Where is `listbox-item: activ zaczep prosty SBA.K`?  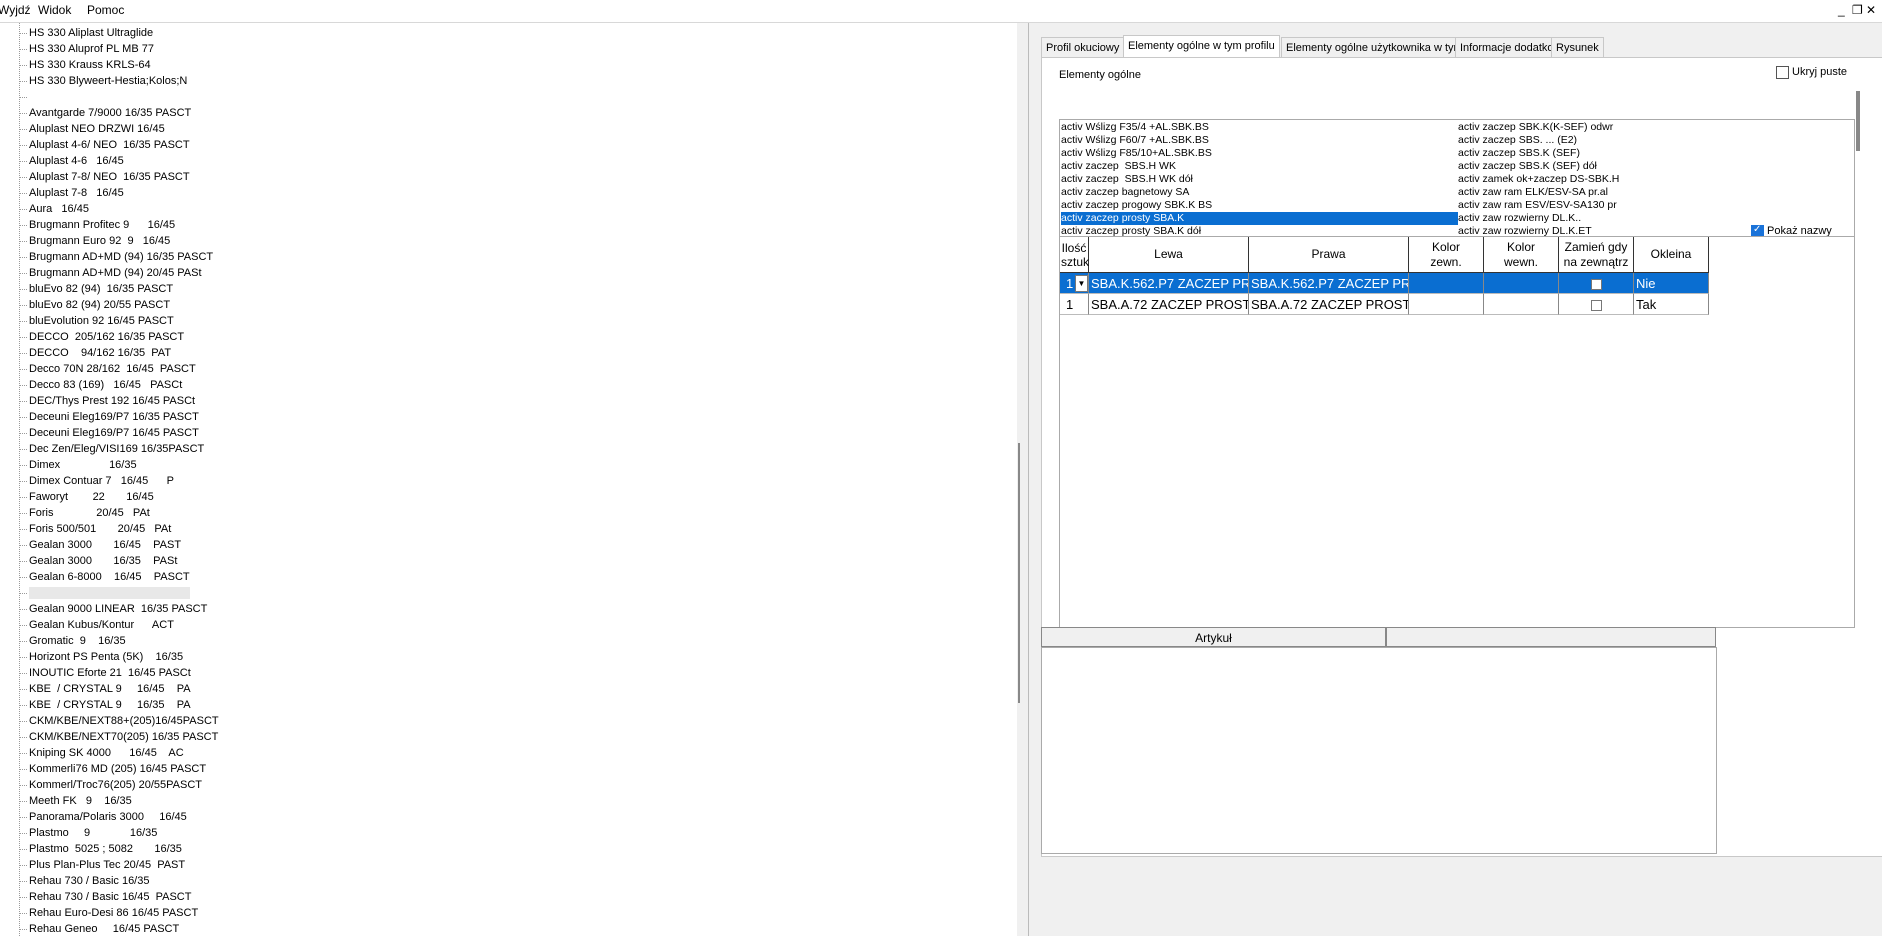 listbox-item: activ zaczep prosty SBA.K is located at coordinates (1259, 218).